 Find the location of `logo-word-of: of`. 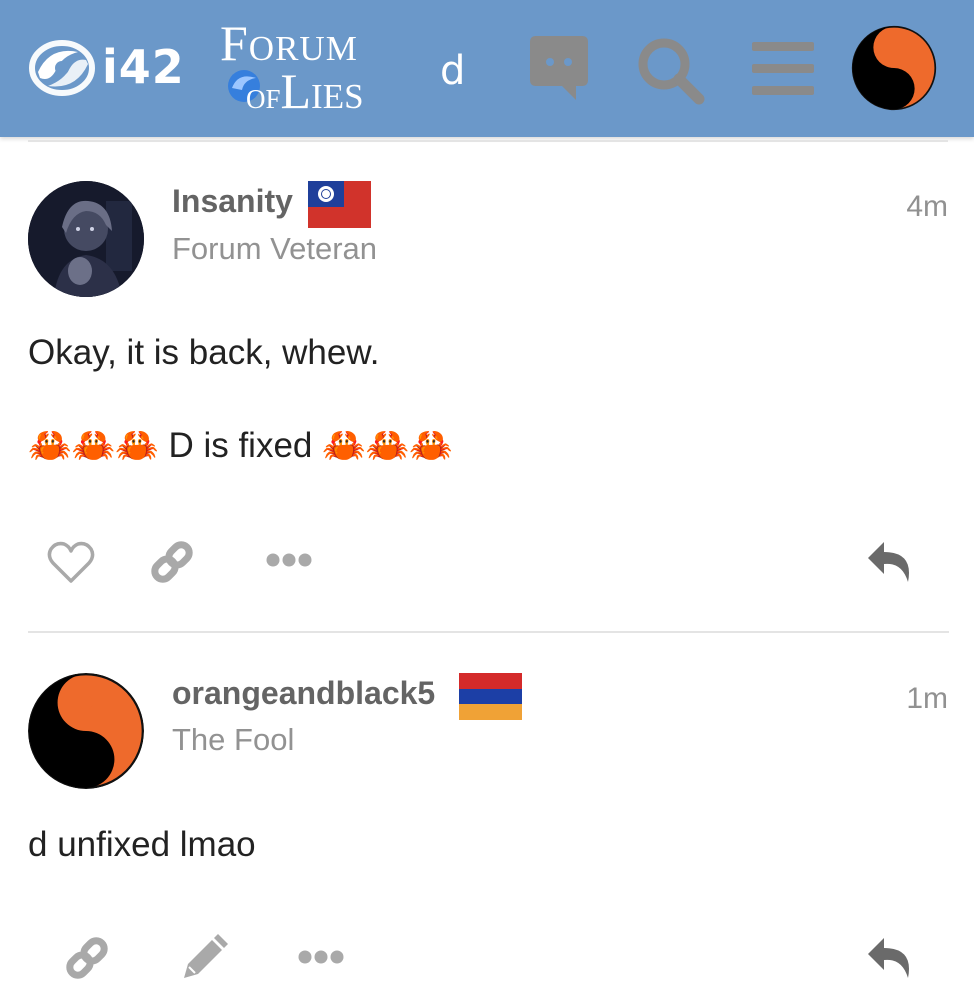

logo-word-of: of is located at coordinates (263, 96).